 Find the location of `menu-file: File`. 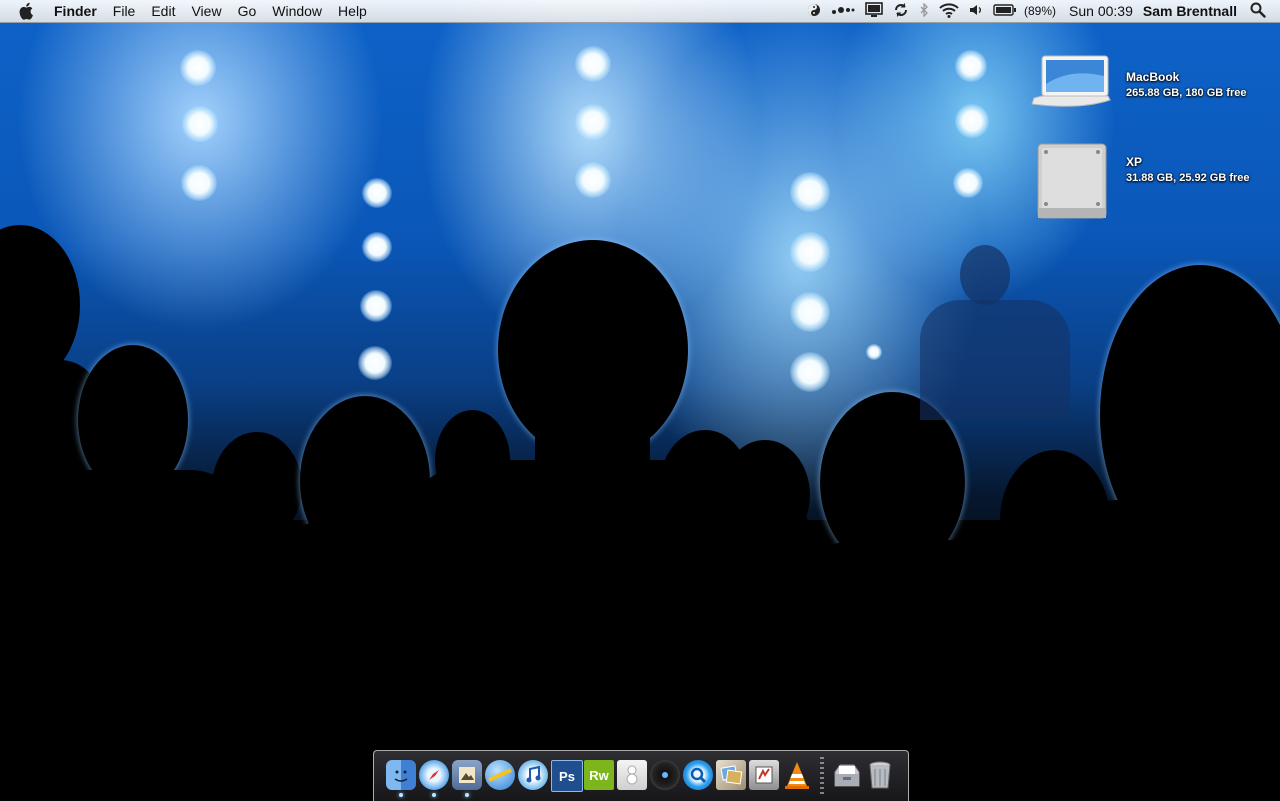

menu-file: File is located at coordinates (124, 11).